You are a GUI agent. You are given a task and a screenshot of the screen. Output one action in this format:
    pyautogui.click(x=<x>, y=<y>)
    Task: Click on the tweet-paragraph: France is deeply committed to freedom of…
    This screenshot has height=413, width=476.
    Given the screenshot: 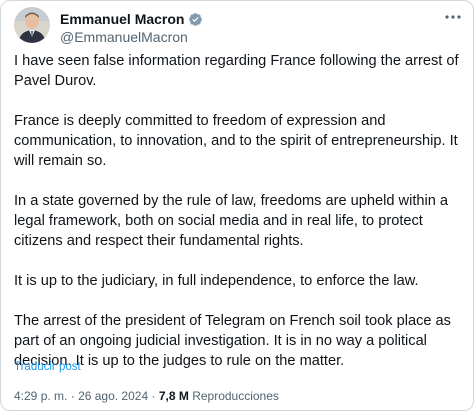 What is the action you would take?
    pyautogui.click(x=236, y=141)
    